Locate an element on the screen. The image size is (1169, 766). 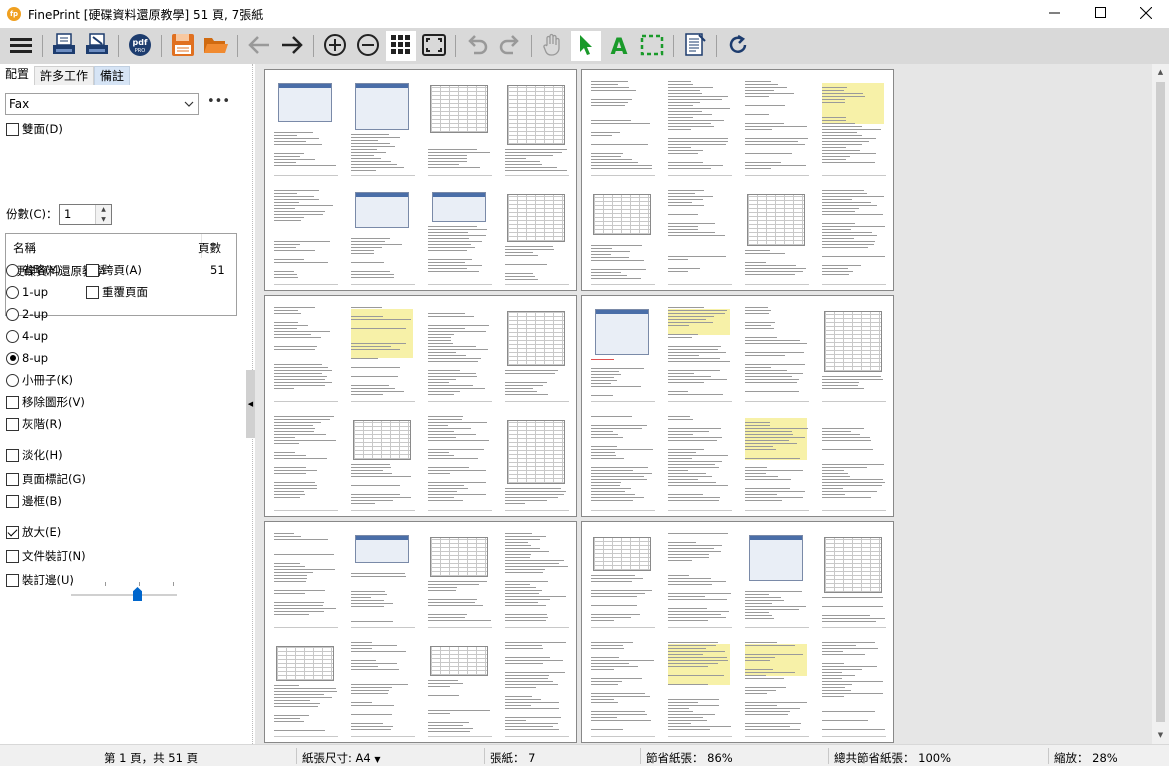
four-up-radio: 4-up is located at coordinates (27, 336).